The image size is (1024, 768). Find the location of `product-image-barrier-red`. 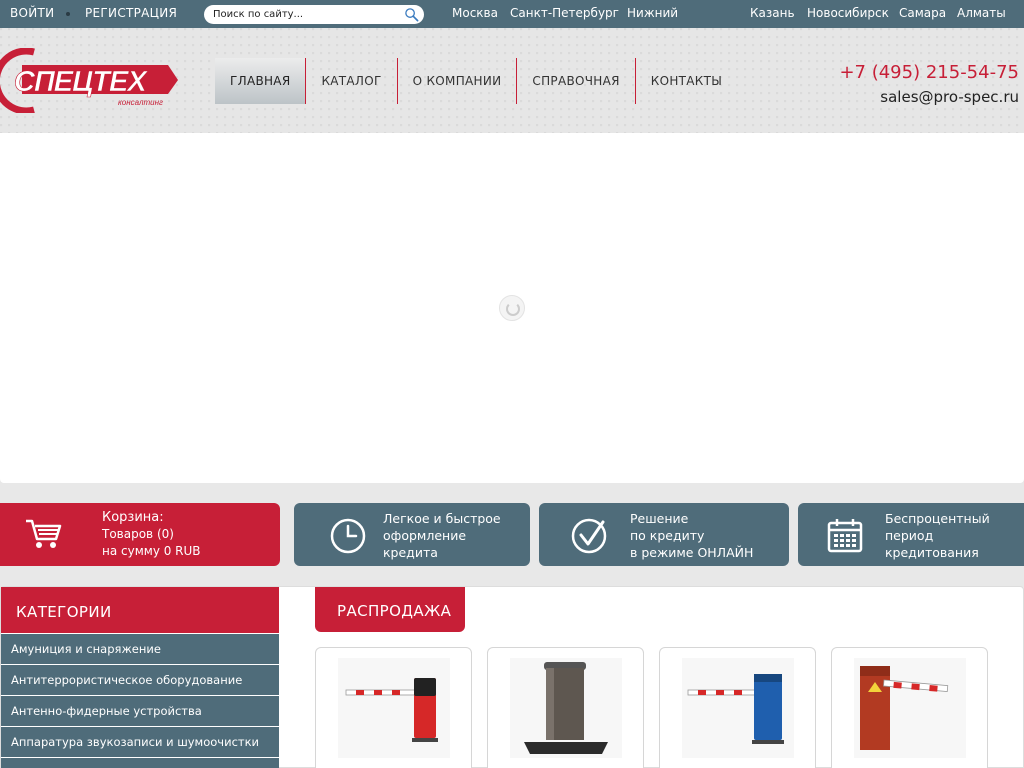

product-image-barrier-red is located at coordinates (394, 708).